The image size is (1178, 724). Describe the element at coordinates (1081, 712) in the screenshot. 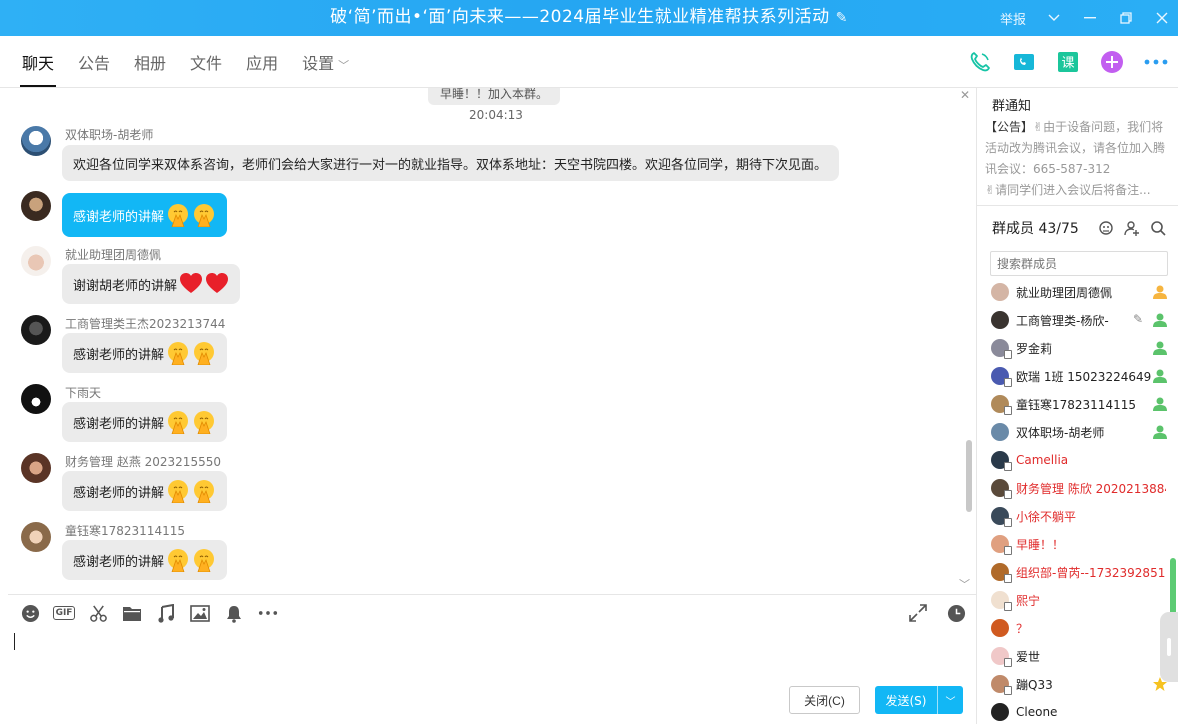

I see `member-item: Cleone` at that location.